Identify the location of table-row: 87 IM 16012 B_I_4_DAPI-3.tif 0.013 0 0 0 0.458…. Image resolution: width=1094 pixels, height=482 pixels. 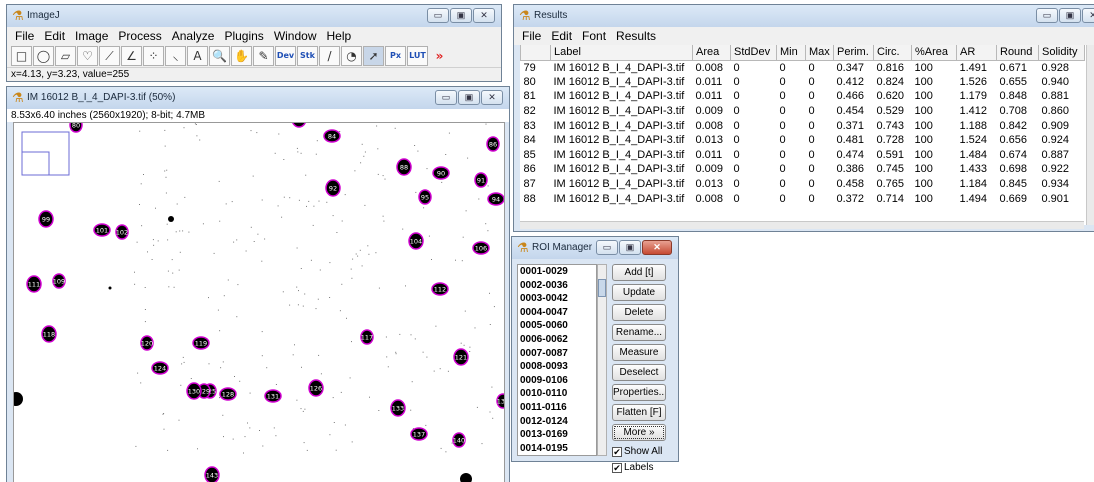
(803, 184).